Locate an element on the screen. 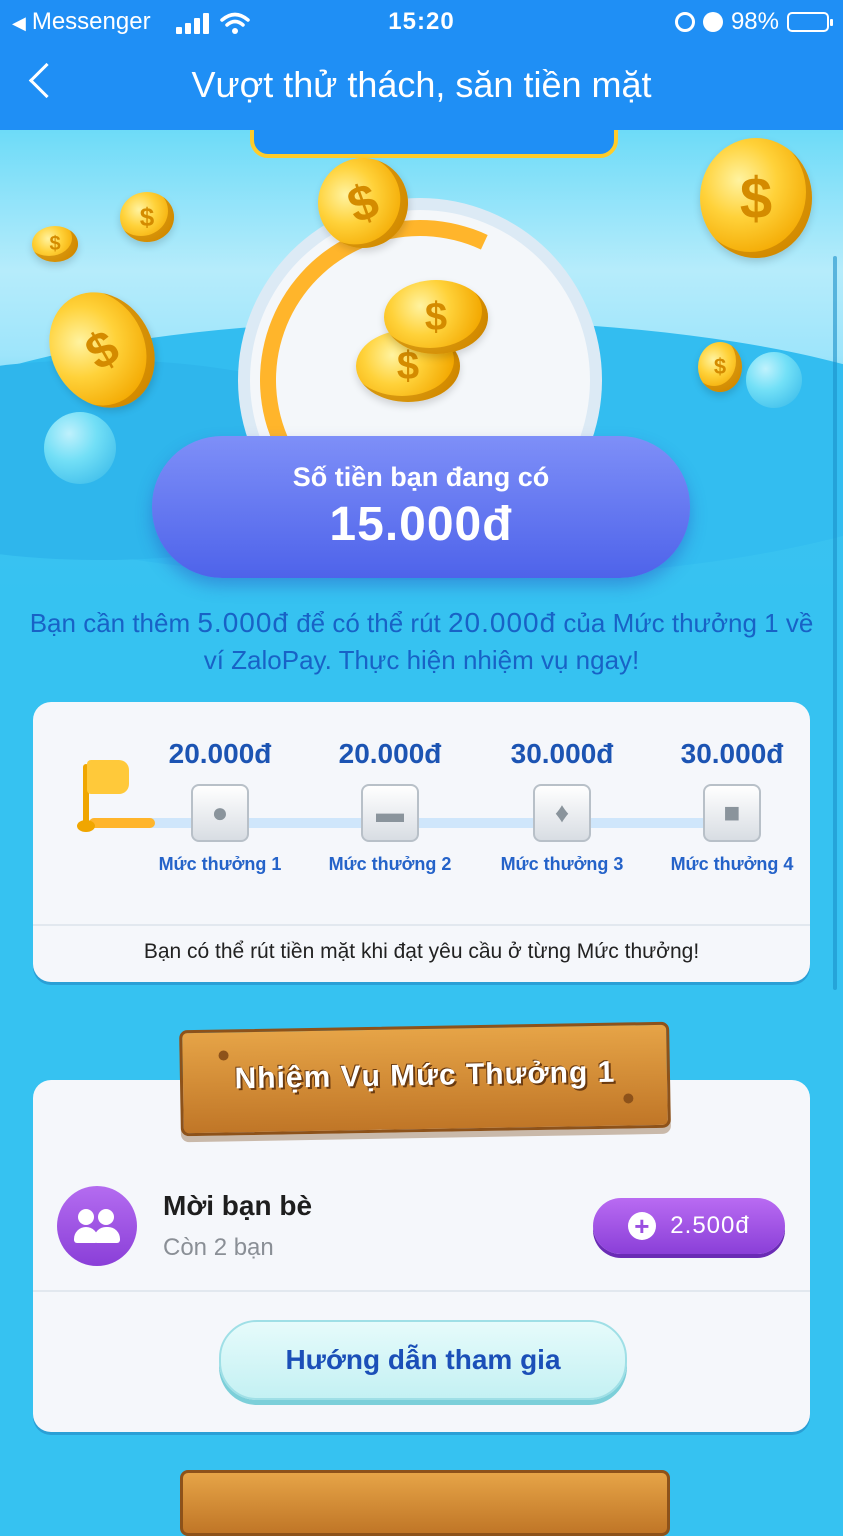 The image size is (843, 1536). page-title: Vượt thử thách, săn tiền mặt is located at coordinates (421, 84).